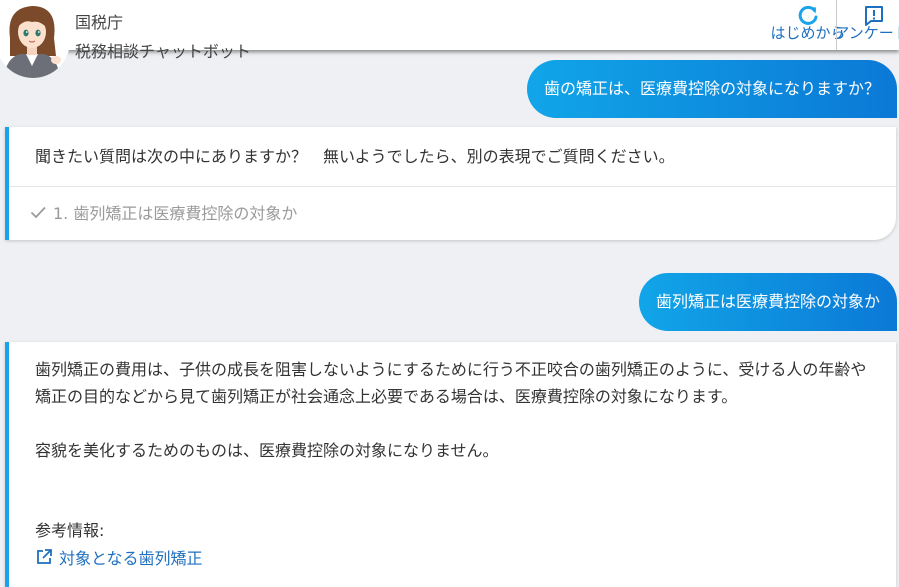  I want to click on bot-name: 税務相談チャットボット, so click(163, 51).